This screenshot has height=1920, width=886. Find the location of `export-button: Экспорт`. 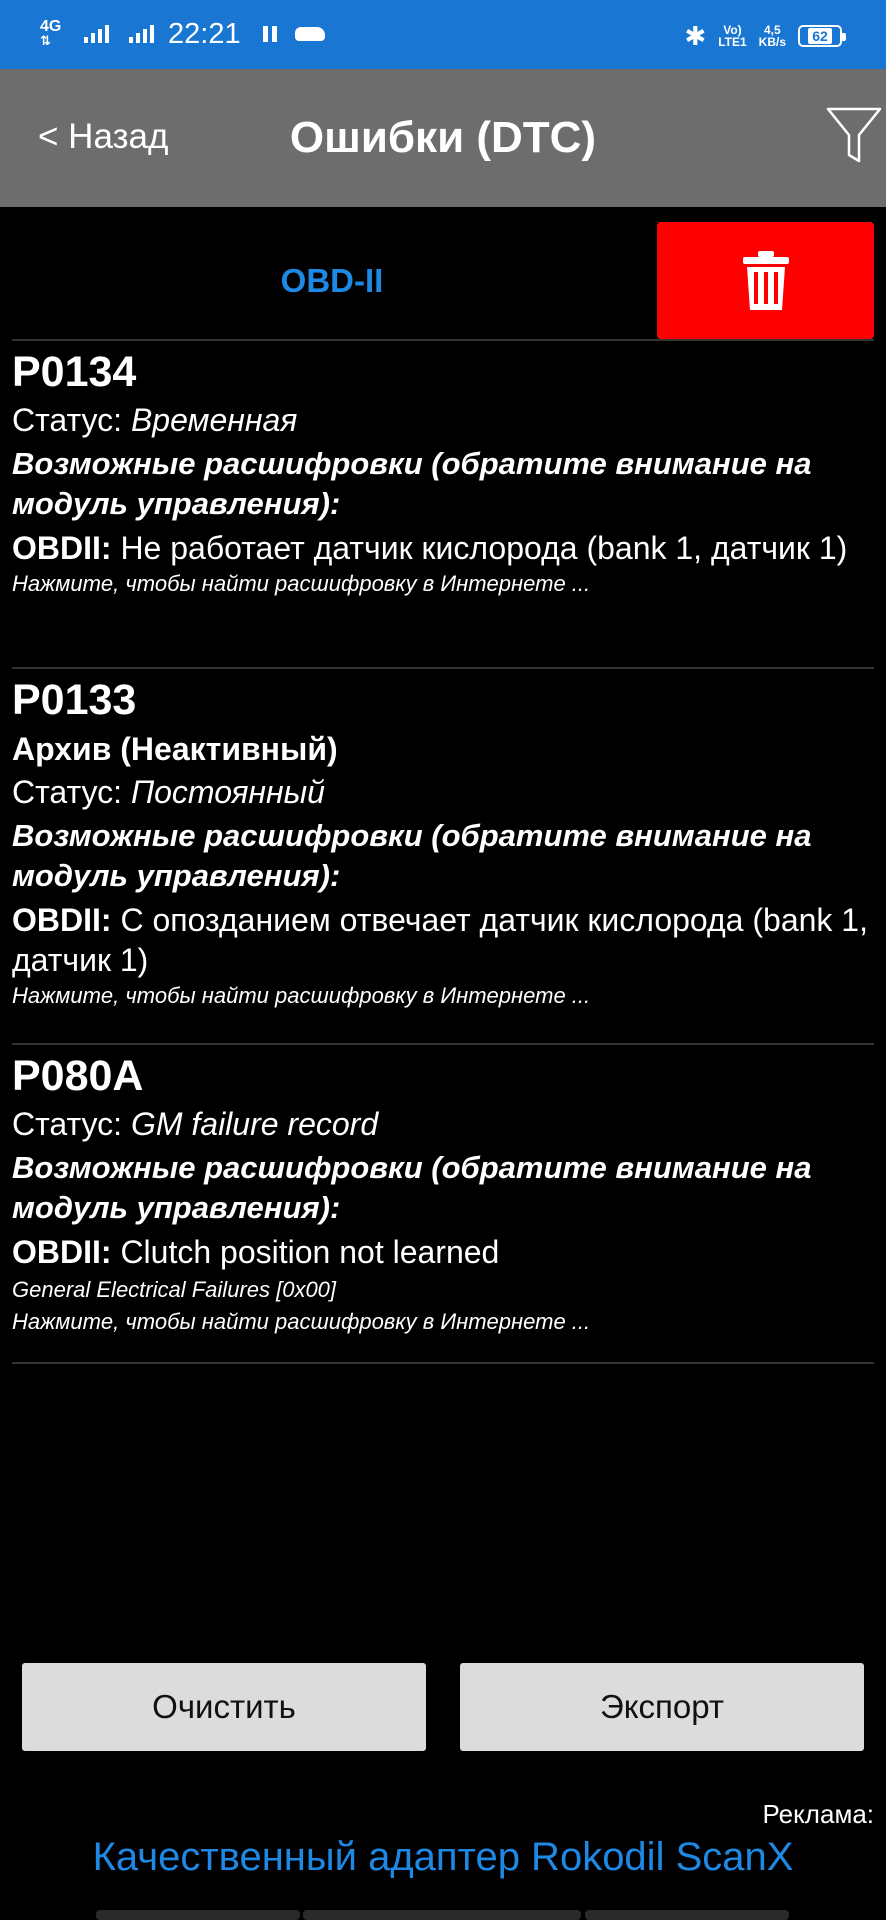

export-button: Экспорт is located at coordinates (662, 1707).